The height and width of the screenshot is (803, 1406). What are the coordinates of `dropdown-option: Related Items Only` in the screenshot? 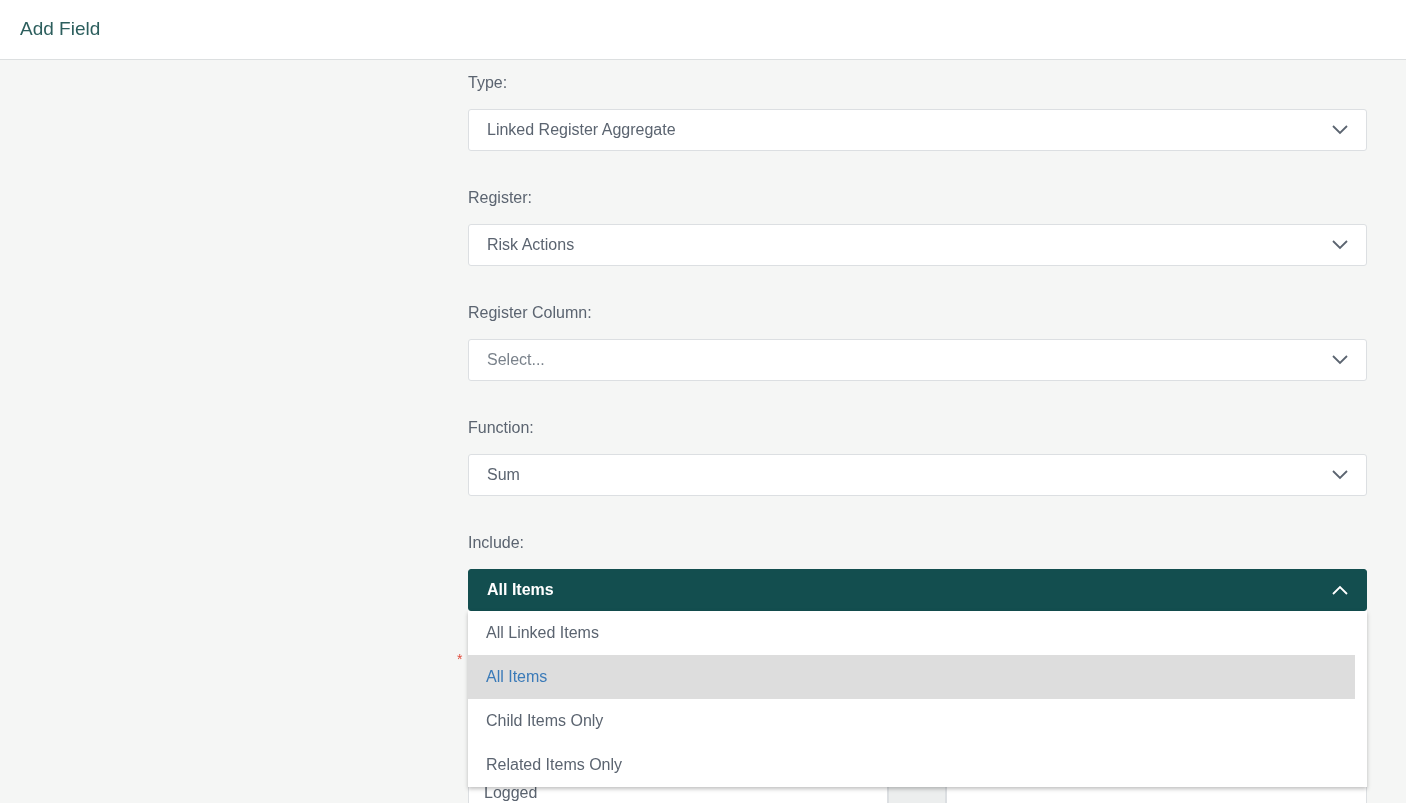 It's located at (911, 765).